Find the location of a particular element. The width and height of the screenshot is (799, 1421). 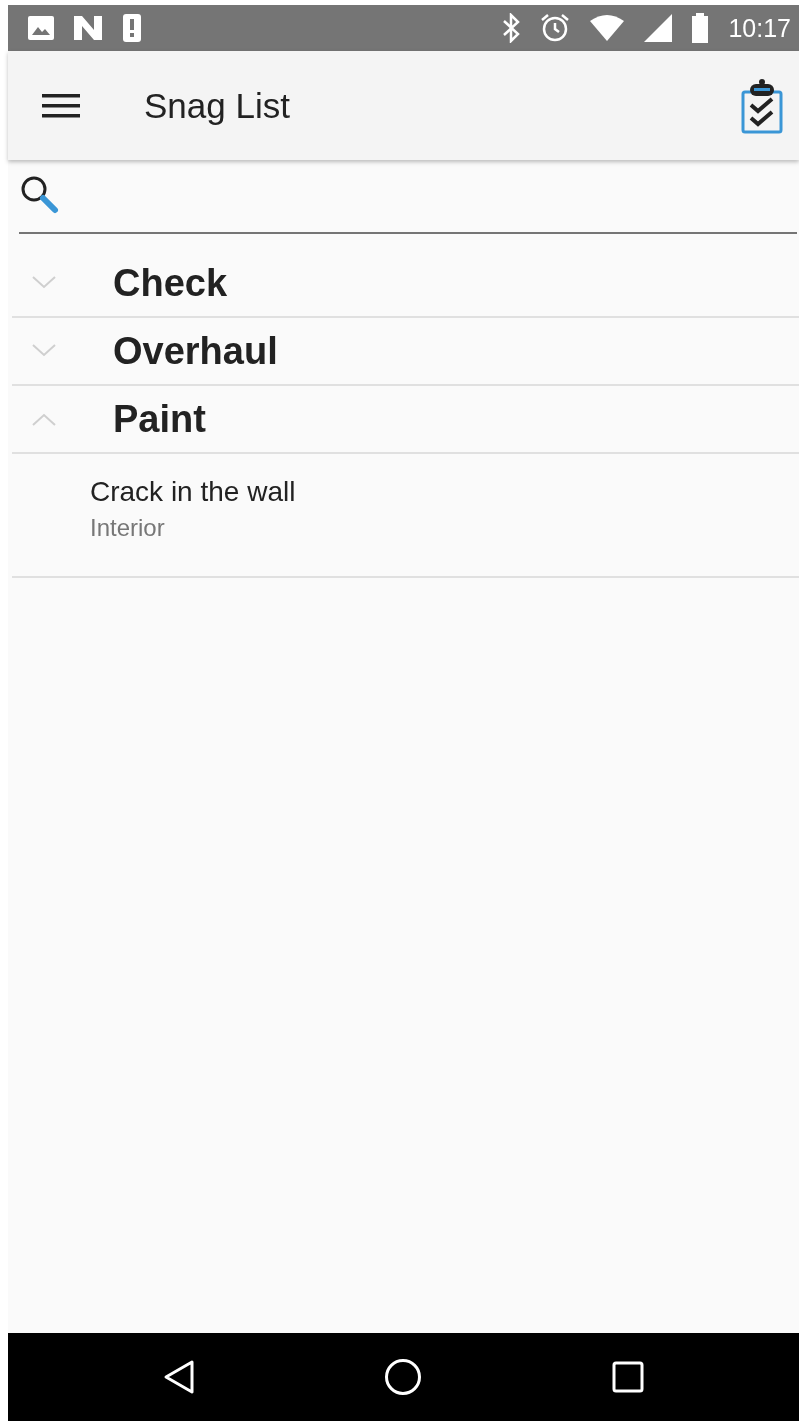

status-time: 10:17 is located at coordinates (759, 28).